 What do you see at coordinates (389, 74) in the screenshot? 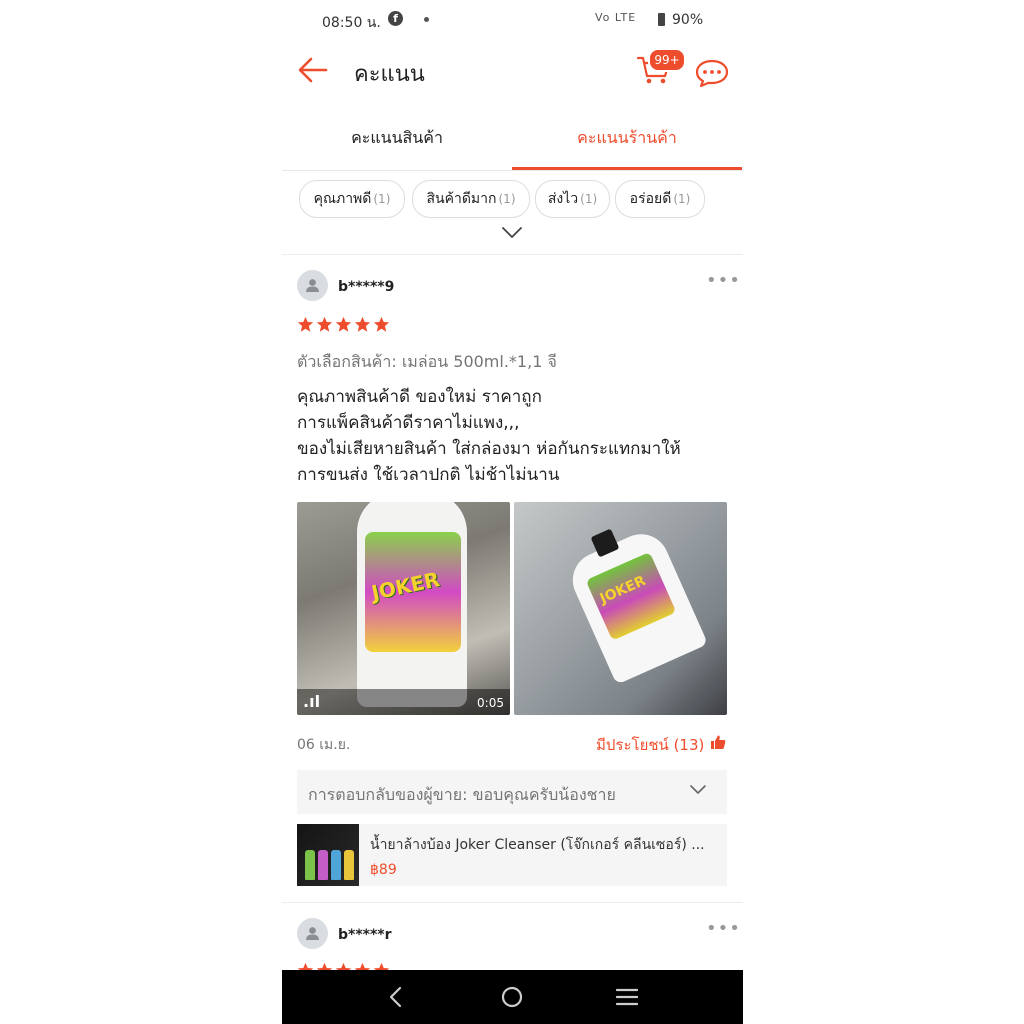
I see `page-title: คะแนน` at bounding box center [389, 74].